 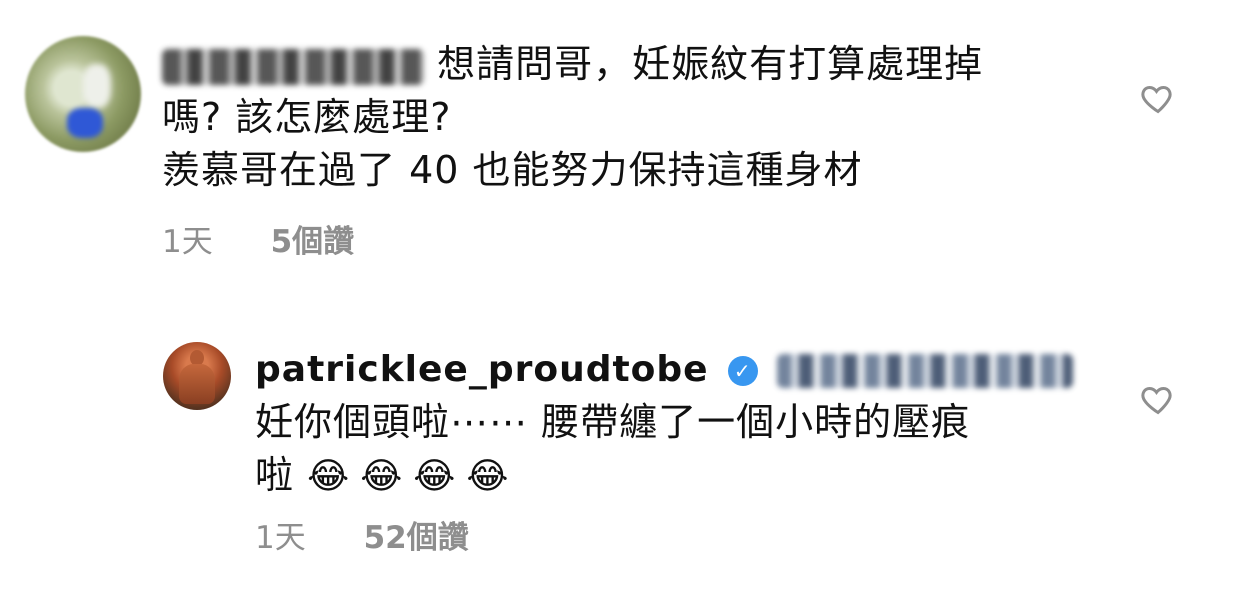 What do you see at coordinates (512, 170) in the screenshot?
I see `comment-text-line3: 羨慕哥在過了 40 也能努力保持這種身材` at bounding box center [512, 170].